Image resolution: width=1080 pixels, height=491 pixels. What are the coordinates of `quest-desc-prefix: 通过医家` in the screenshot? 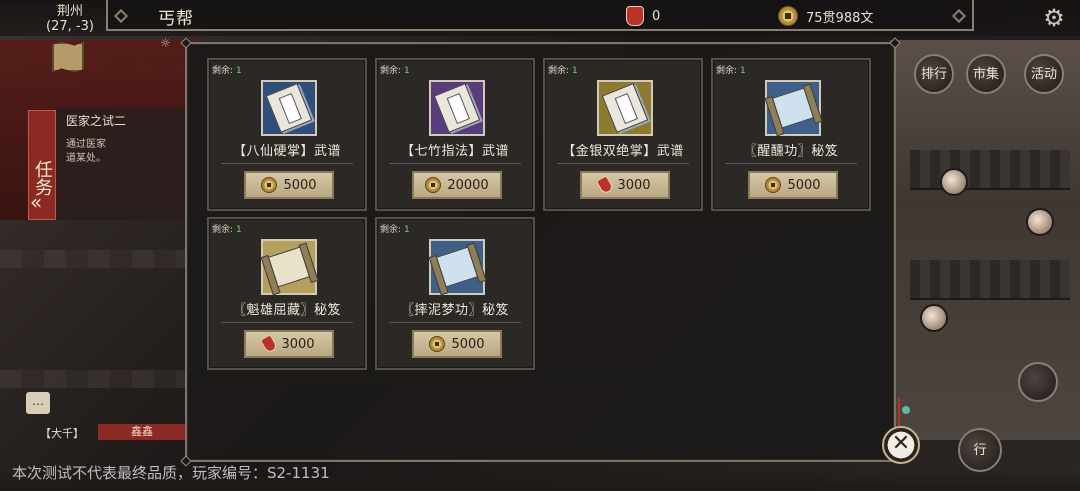 It's located at (86, 144).